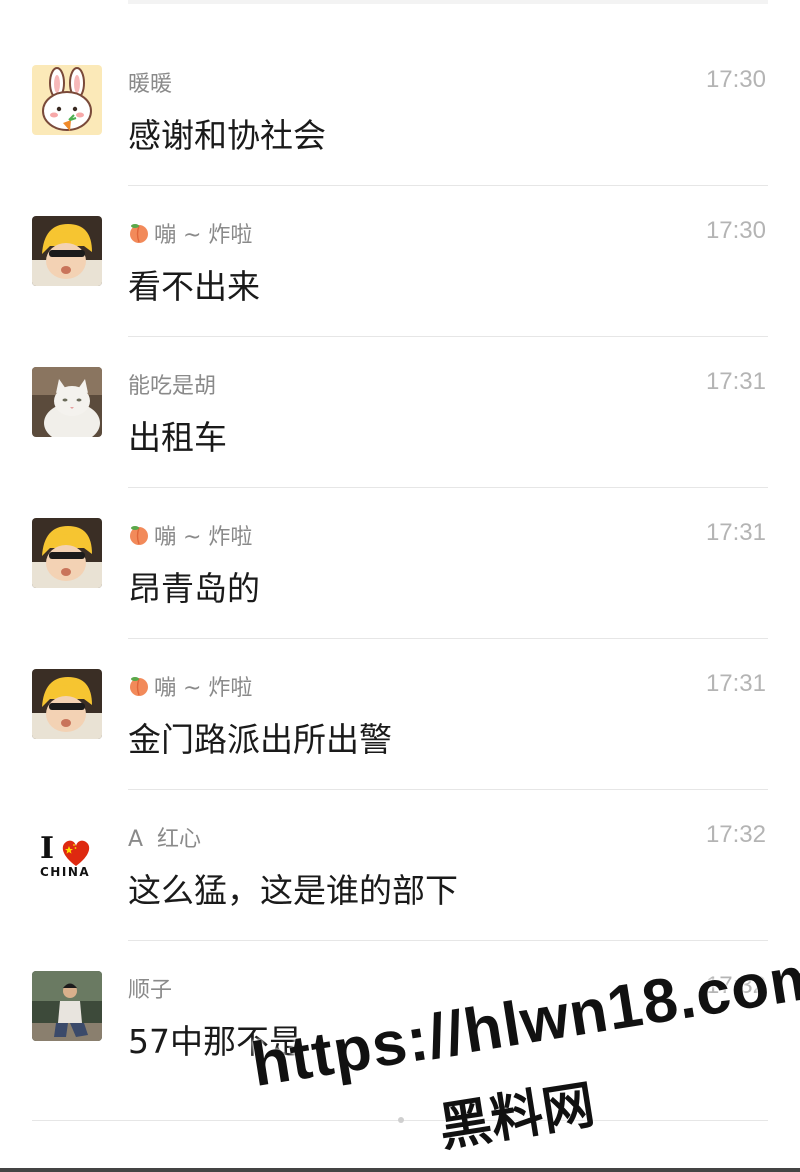 This screenshot has width=800, height=1172. What do you see at coordinates (65, 872) in the screenshot?
I see `china-word: CHINA` at bounding box center [65, 872].